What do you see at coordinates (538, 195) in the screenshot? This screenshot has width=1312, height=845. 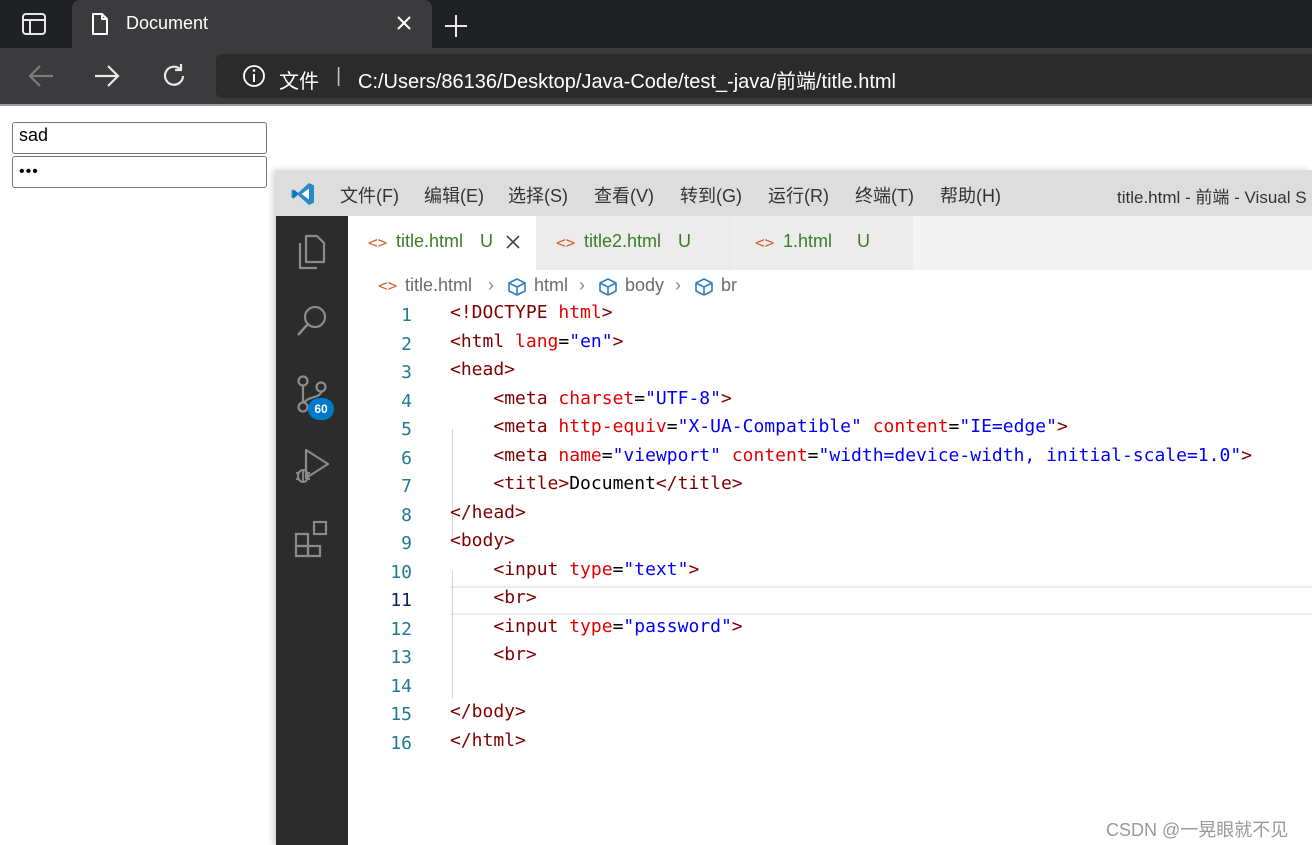 I see `menu-selection: 选择(S)` at bounding box center [538, 195].